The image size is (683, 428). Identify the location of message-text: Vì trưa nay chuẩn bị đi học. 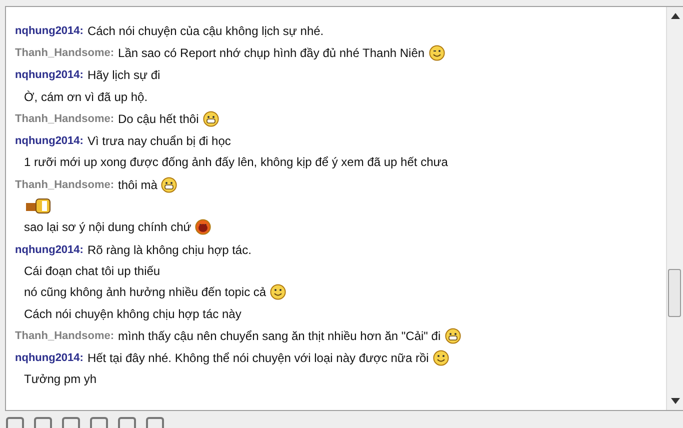
(159, 141).